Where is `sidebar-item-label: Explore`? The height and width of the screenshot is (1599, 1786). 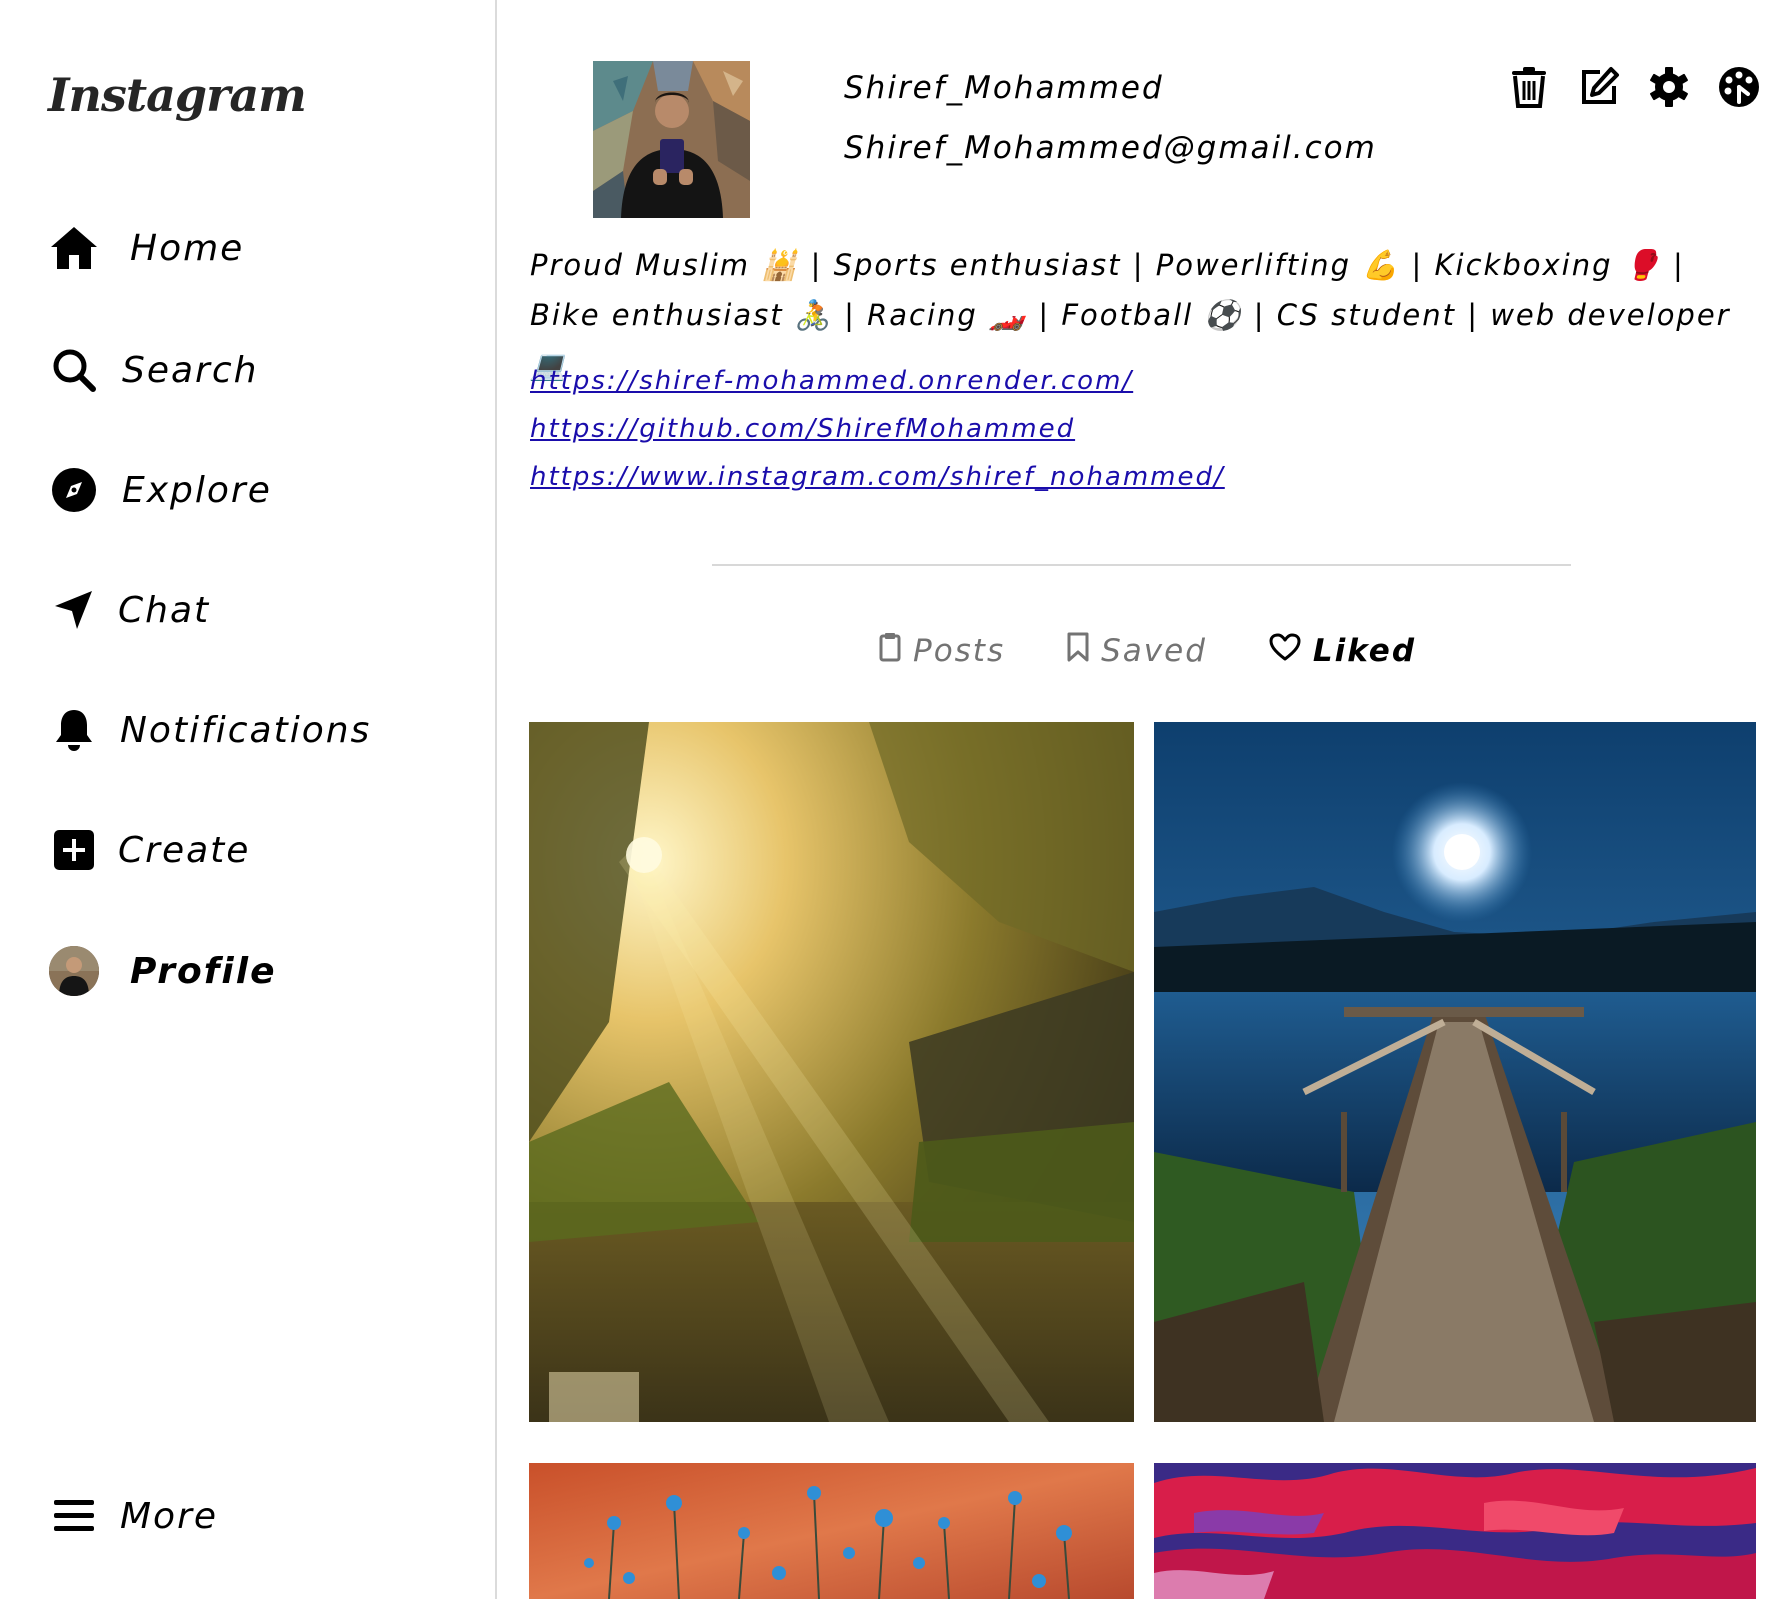 sidebar-item-label: Explore is located at coordinates (197, 490).